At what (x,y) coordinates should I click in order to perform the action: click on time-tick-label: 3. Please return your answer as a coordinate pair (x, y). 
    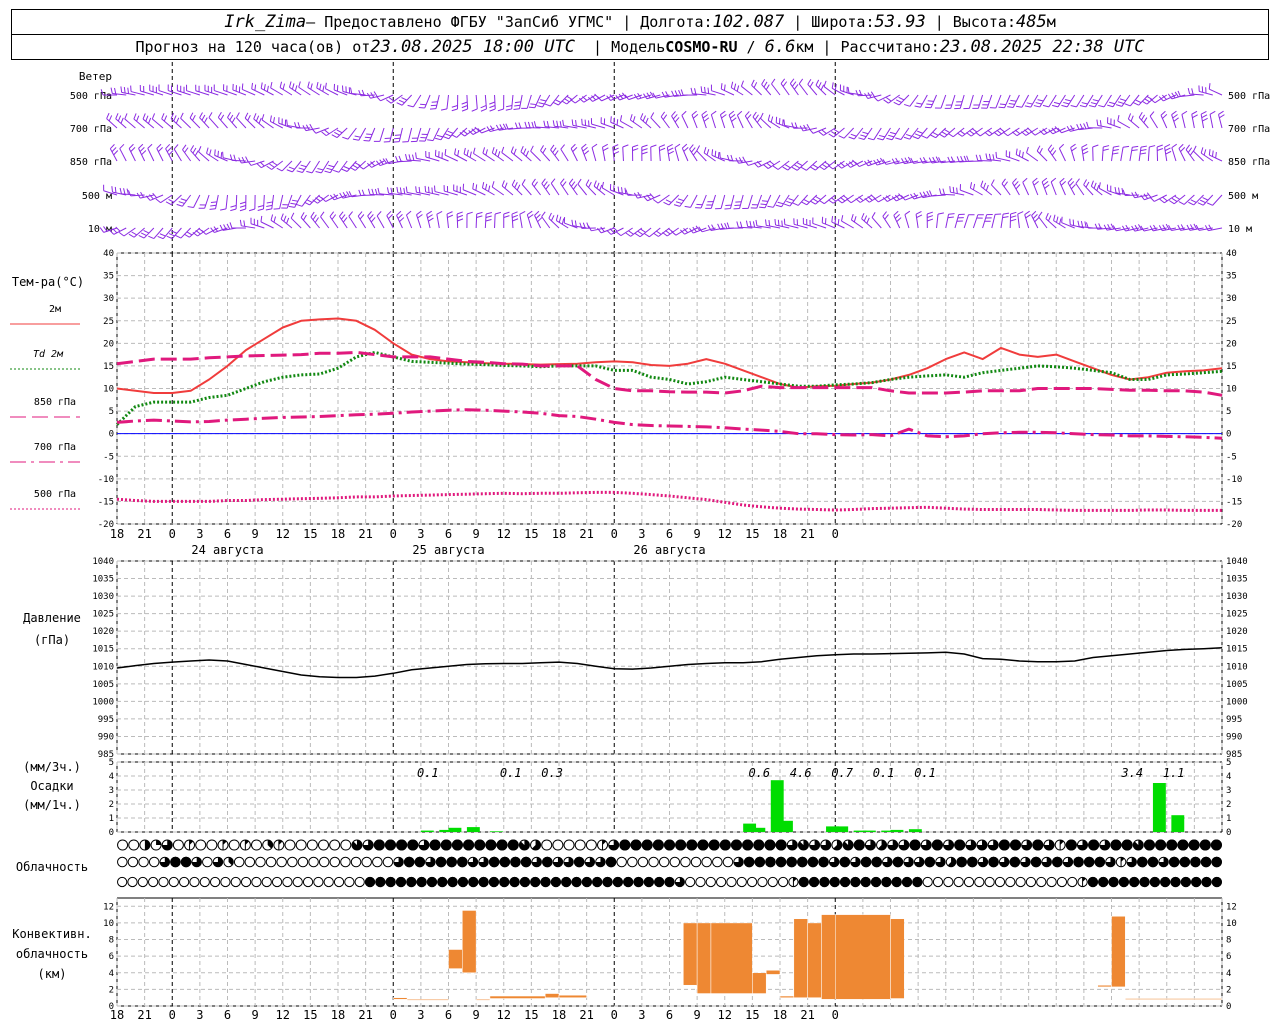
    Looking at the image, I should click on (420, 534).